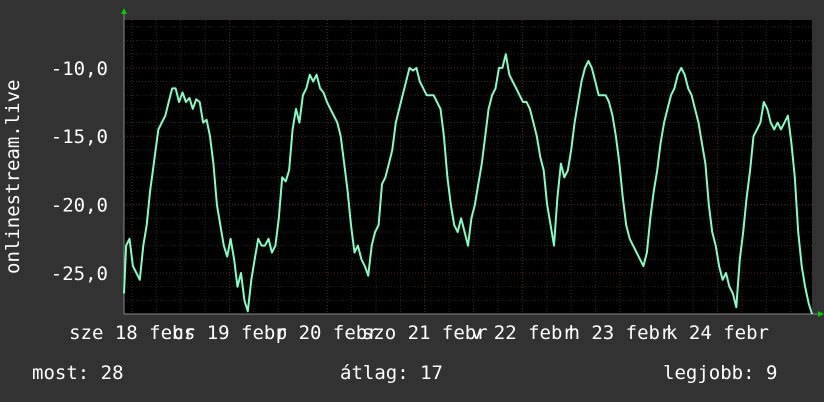 Image resolution: width=824 pixels, height=402 pixels. Describe the element at coordinates (79, 206) in the screenshot. I see `y-tick-label: -20,0` at that location.